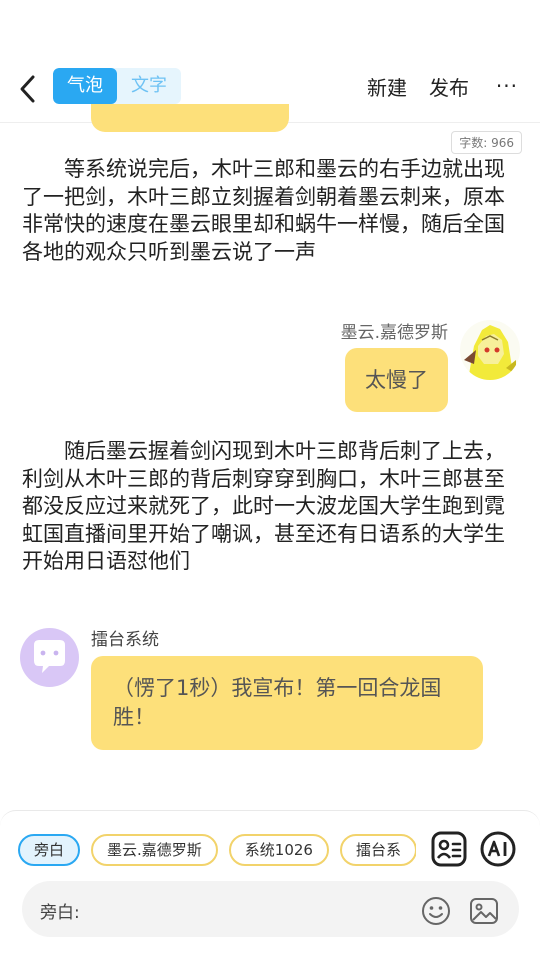 This screenshot has width=540, height=960. I want to click on chip-character: 系统1026, so click(278, 850).